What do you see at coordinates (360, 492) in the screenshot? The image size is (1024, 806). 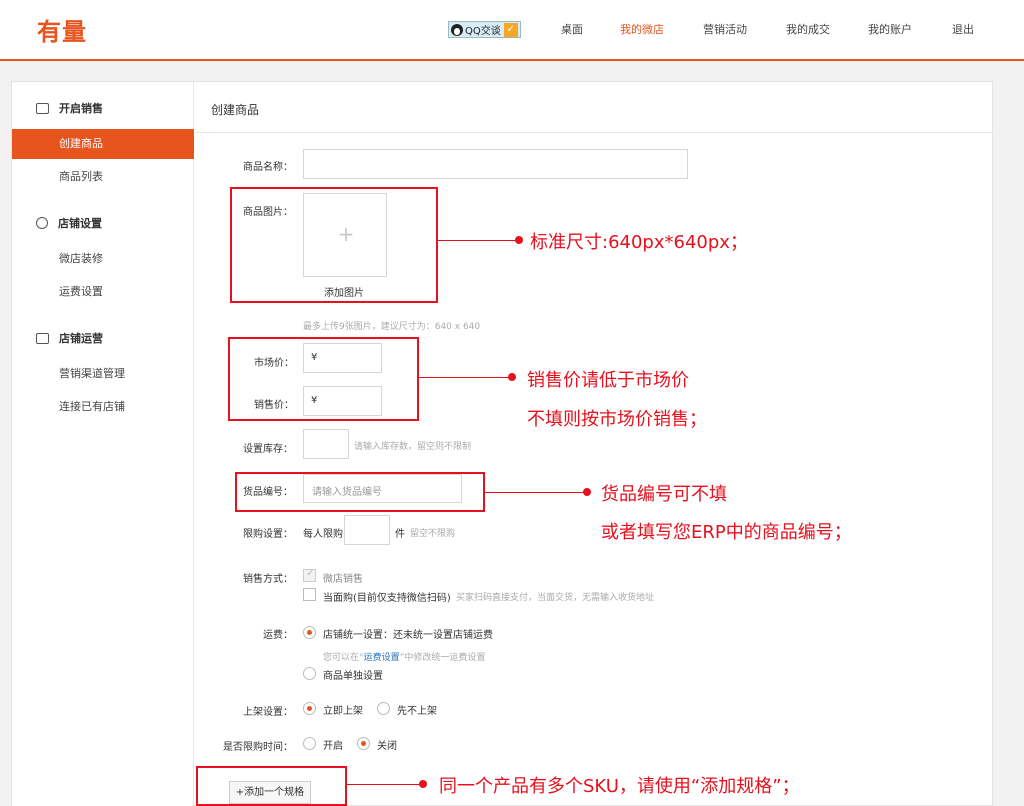 I see `annotation-box-sku` at bounding box center [360, 492].